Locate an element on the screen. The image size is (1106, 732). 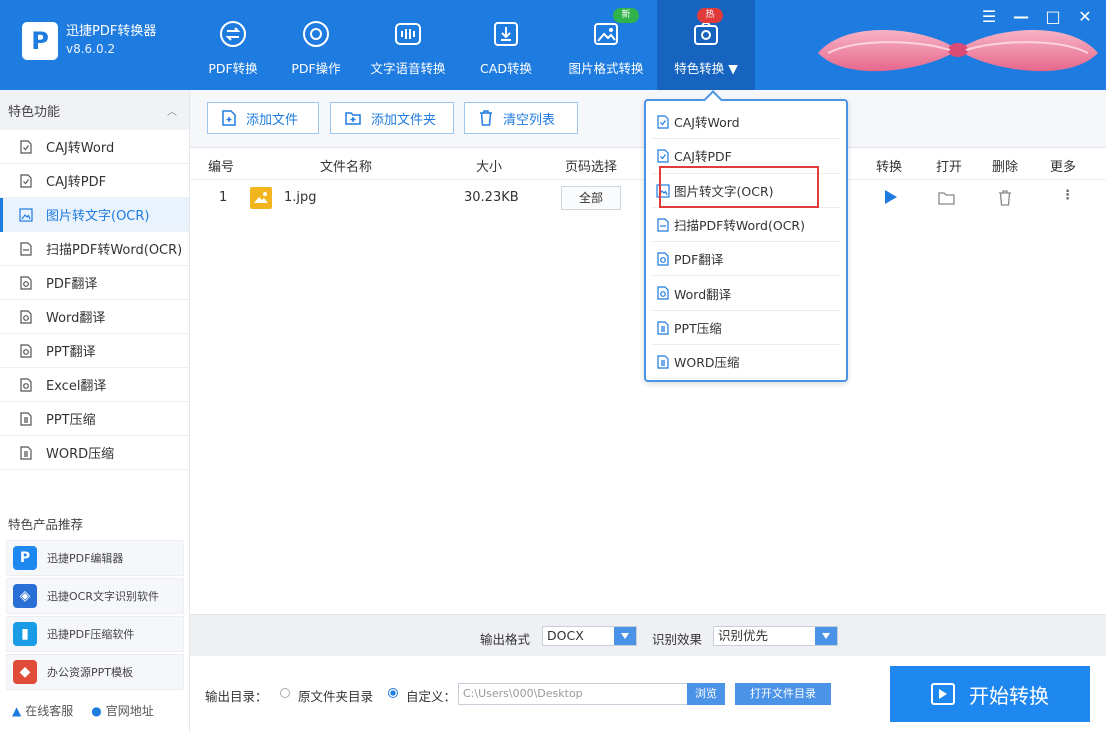
sidebar-item: Word翻译 is located at coordinates (94, 317).